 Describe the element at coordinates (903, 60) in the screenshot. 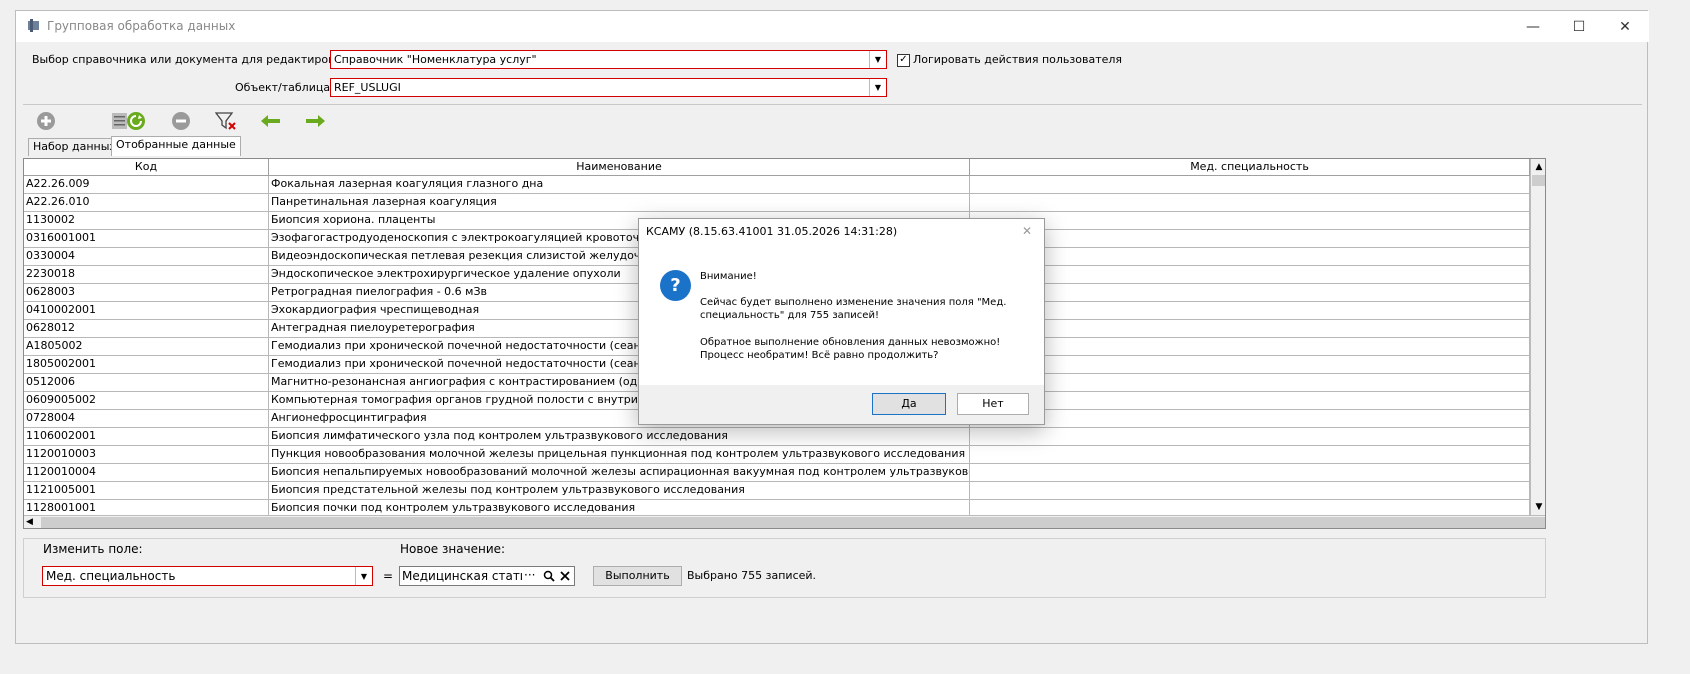

I see `log-checkbox: ✓` at that location.